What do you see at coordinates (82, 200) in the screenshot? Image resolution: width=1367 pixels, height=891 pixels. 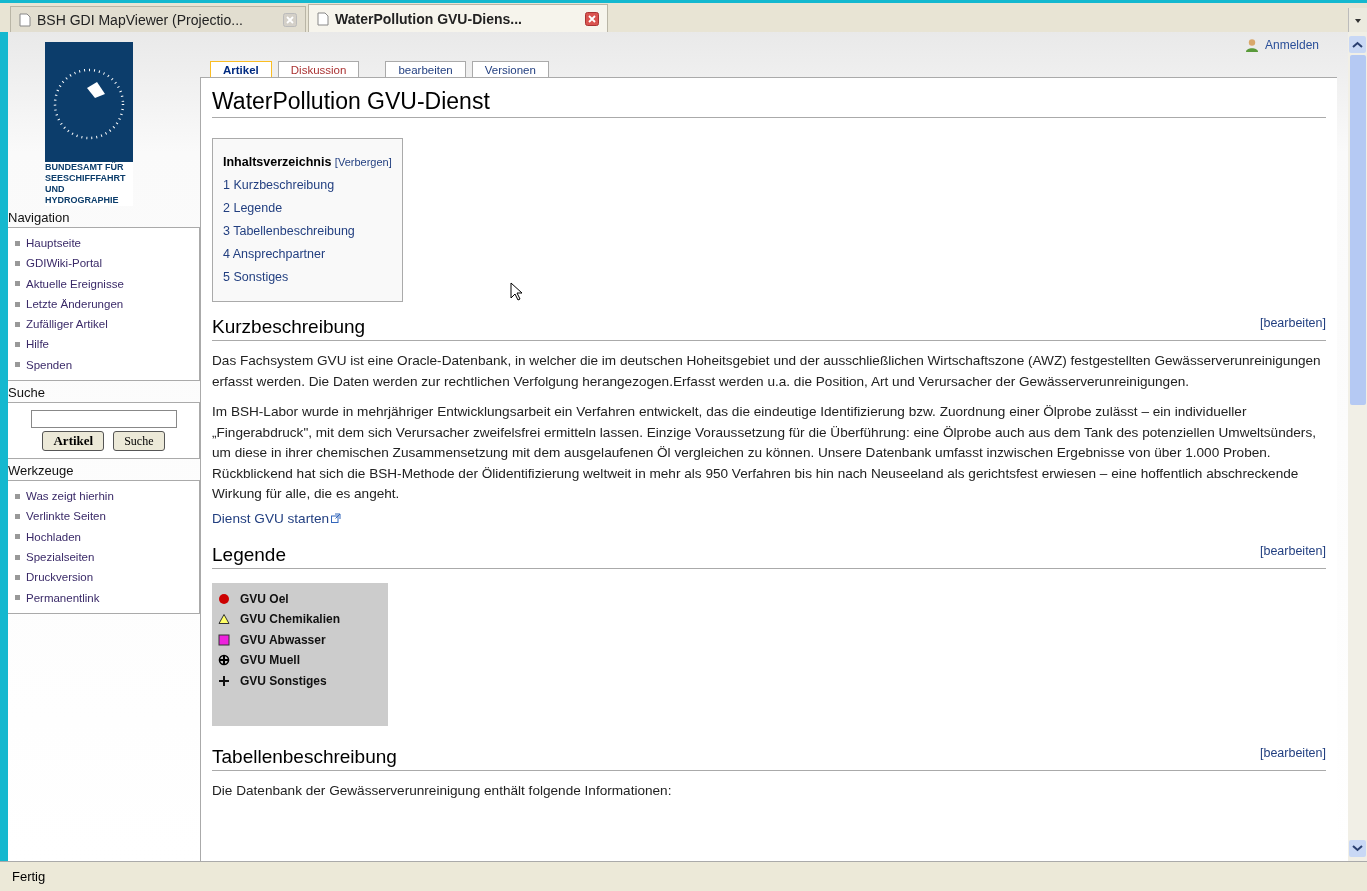 I see `logo-text: HYDROGRAPHIE` at bounding box center [82, 200].